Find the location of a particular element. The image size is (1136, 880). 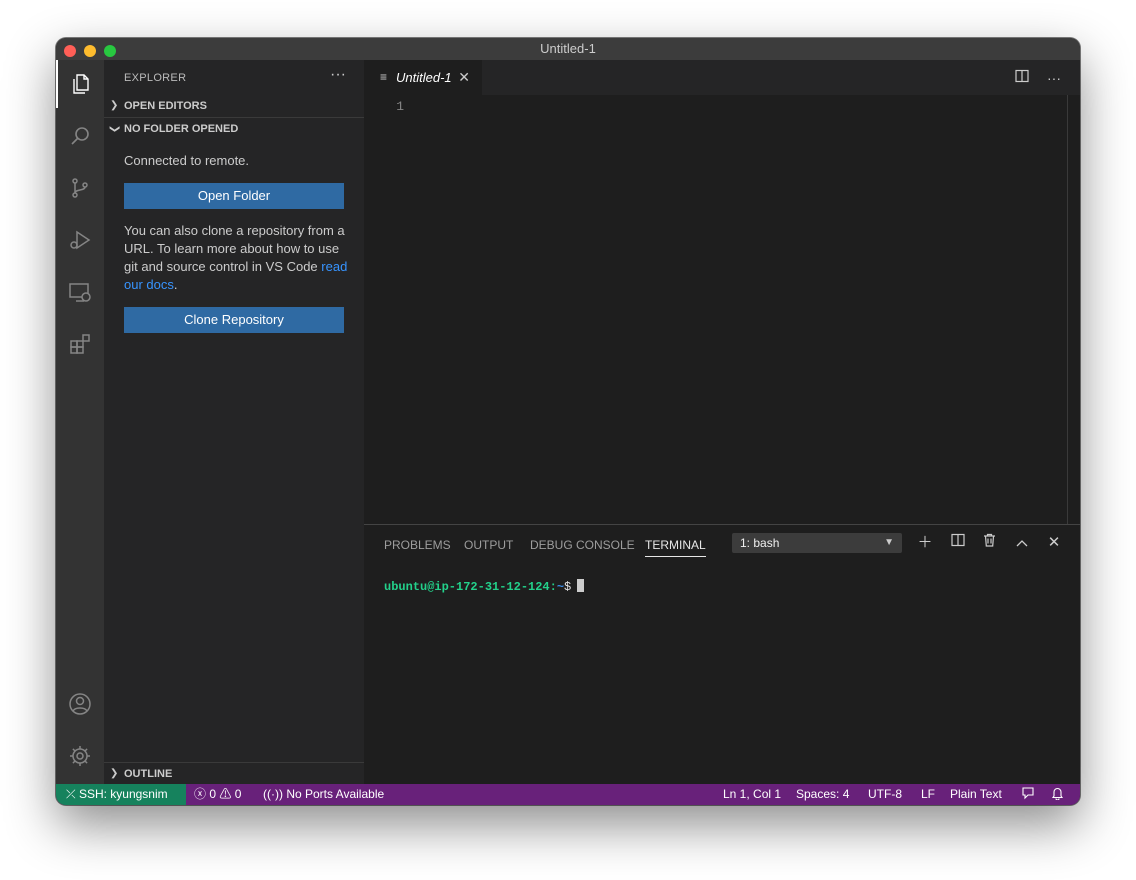

encoding-status: UTF-8 is located at coordinates (885, 794).